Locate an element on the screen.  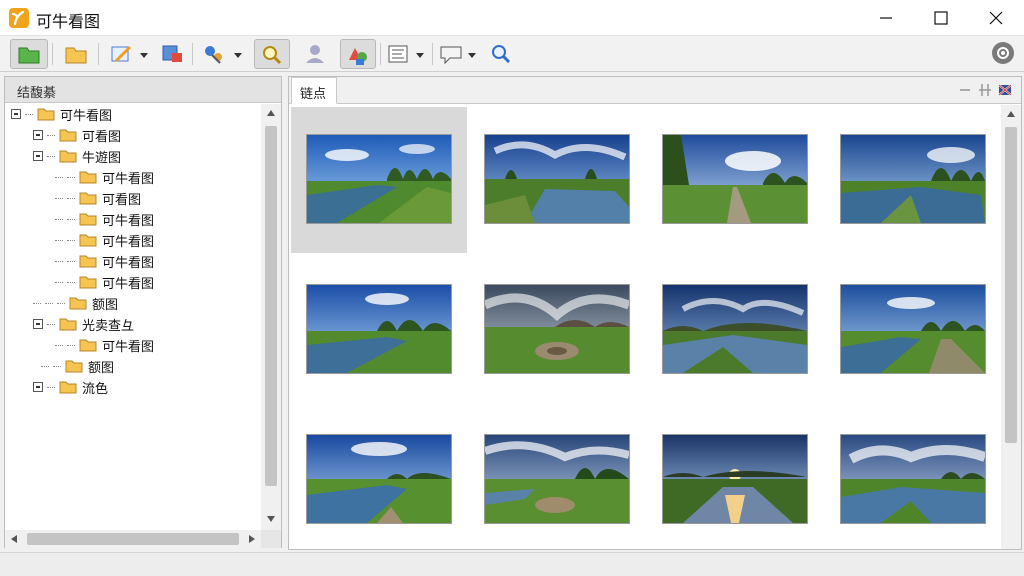
list-view-icon is located at coordinates (398, 54).